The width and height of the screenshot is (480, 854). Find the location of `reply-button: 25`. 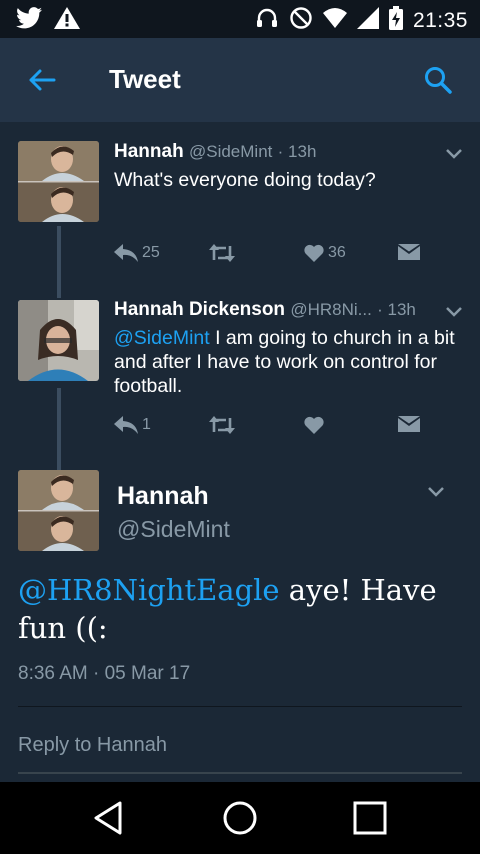

reply-button: 25 is located at coordinates (137, 253).